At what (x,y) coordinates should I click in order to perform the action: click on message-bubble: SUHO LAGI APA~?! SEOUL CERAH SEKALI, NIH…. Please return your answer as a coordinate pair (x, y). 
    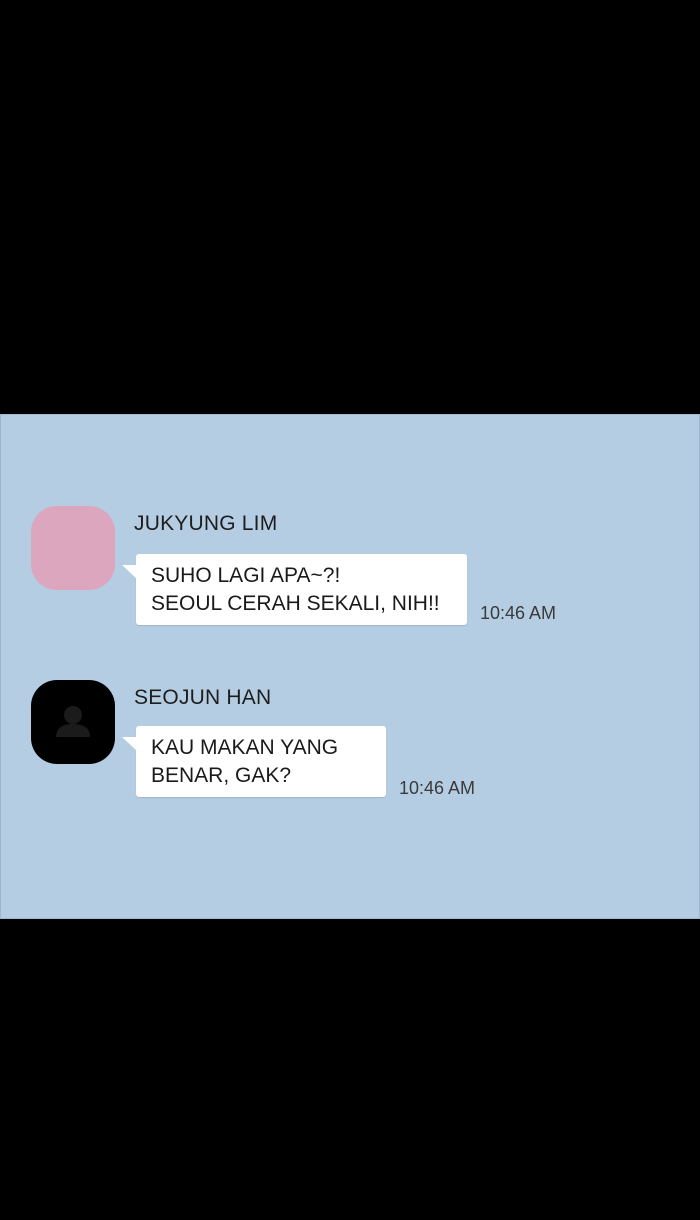
    Looking at the image, I should click on (294, 589).